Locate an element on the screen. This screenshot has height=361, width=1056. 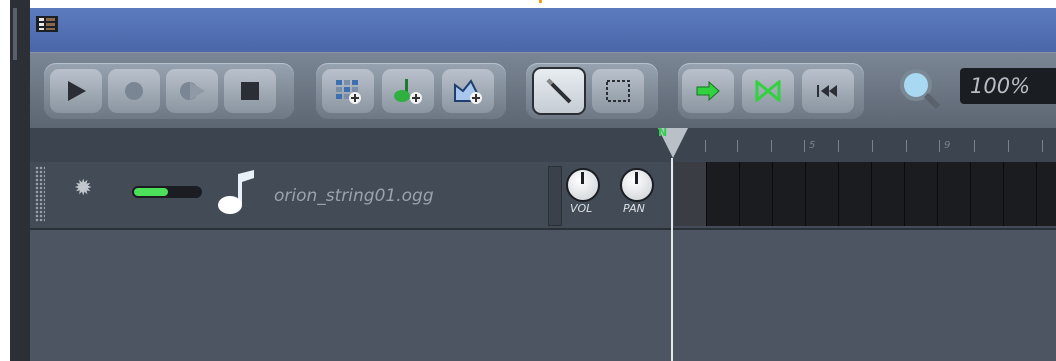
ruler-number: 9 is located at coordinates (947, 145).